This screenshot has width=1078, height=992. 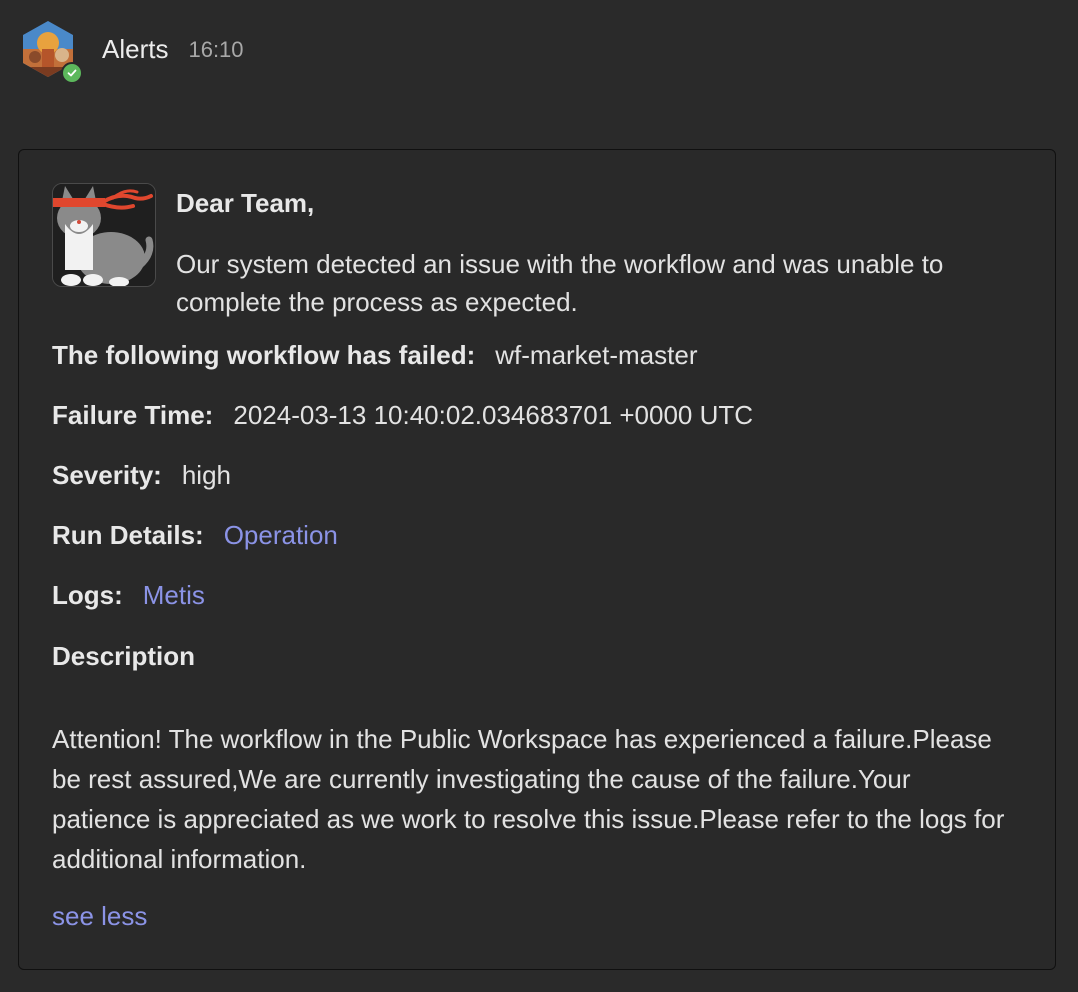 What do you see at coordinates (174, 595) in the screenshot?
I see `metis-logs-link: Metis` at bounding box center [174, 595].